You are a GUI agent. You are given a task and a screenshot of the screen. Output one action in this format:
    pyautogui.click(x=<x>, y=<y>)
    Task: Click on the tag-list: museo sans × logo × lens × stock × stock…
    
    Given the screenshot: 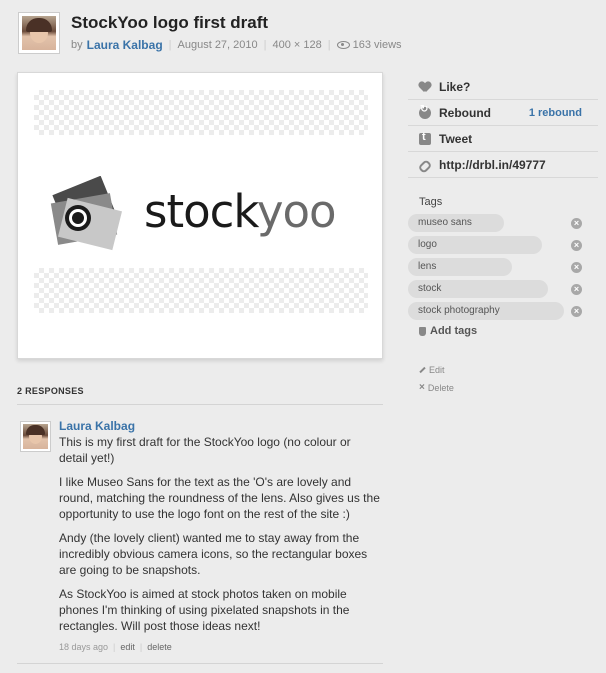 What is the action you would take?
    pyautogui.click(x=503, y=267)
    